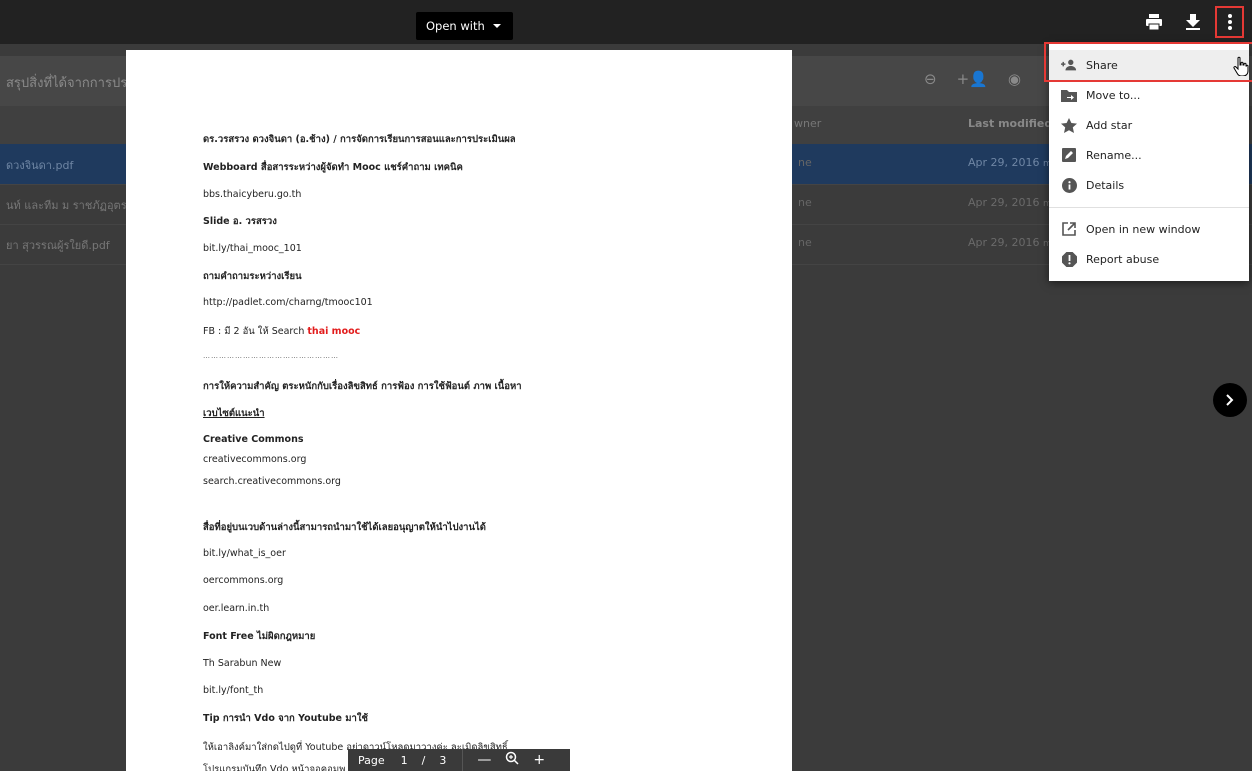  I want to click on info-icon, so click(1069, 185).